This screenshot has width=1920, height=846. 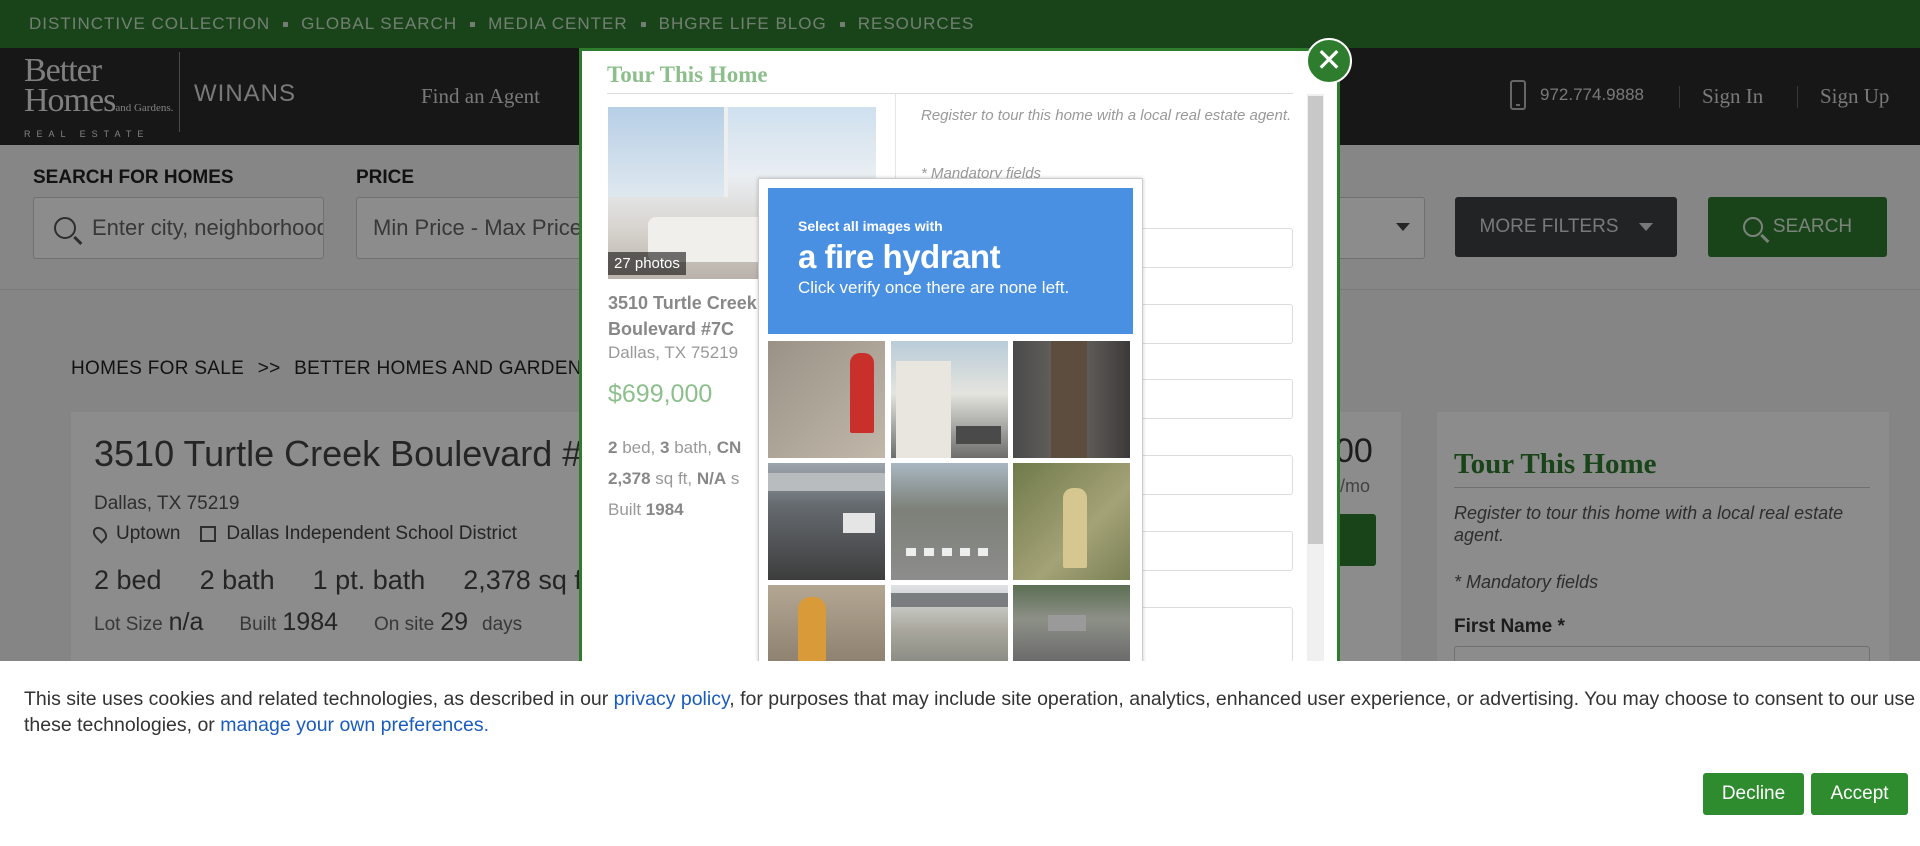 What do you see at coordinates (673, 478) in the screenshot?
I see `modal-sqft-text: sq ft,` at bounding box center [673, 478].